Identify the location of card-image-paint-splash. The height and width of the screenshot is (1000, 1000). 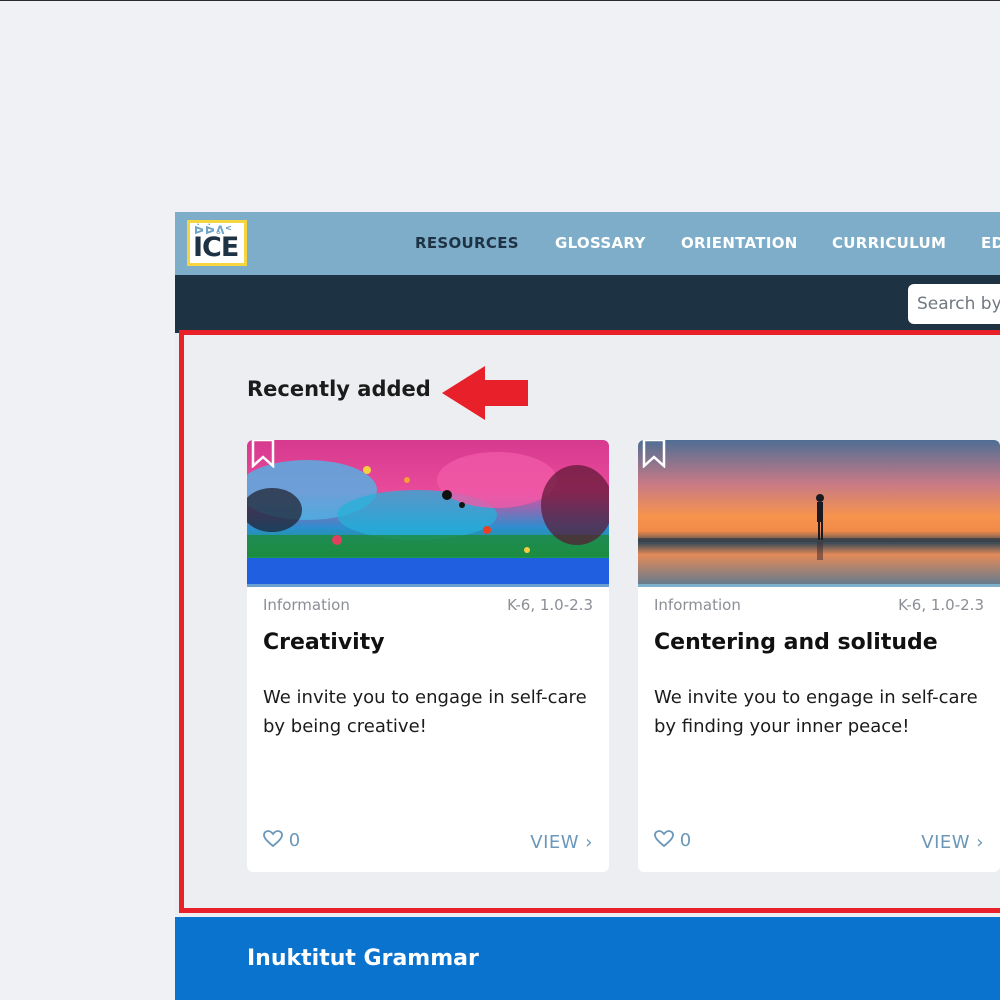
(428, 513).